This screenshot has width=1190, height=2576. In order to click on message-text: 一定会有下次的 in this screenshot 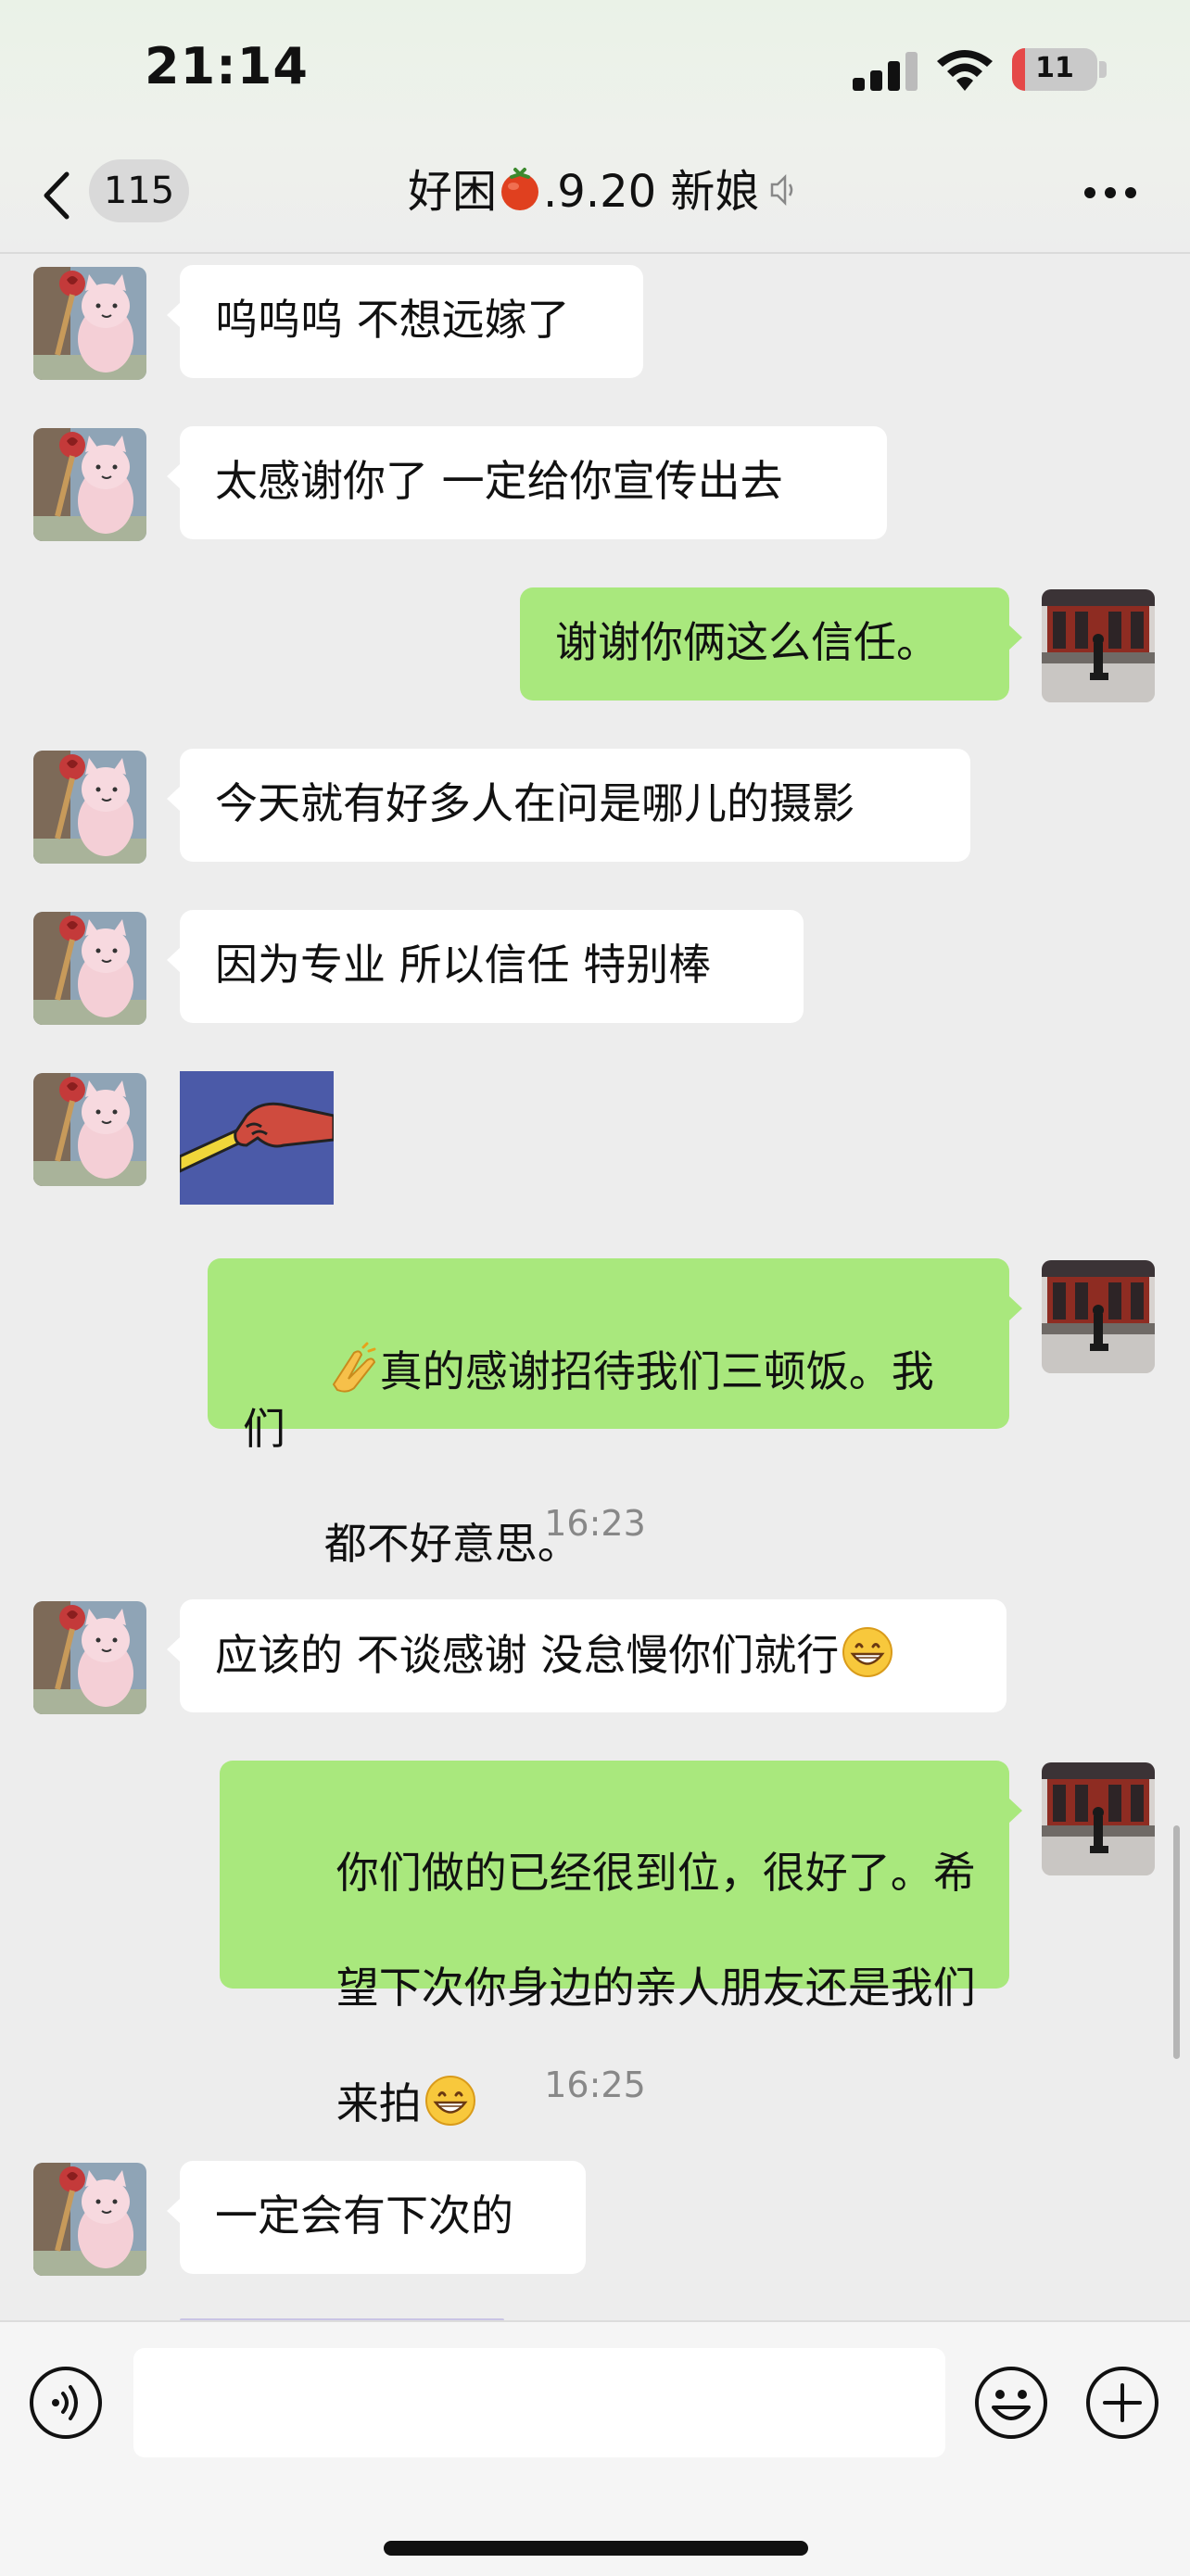, I will do `click(364, 2216)`.